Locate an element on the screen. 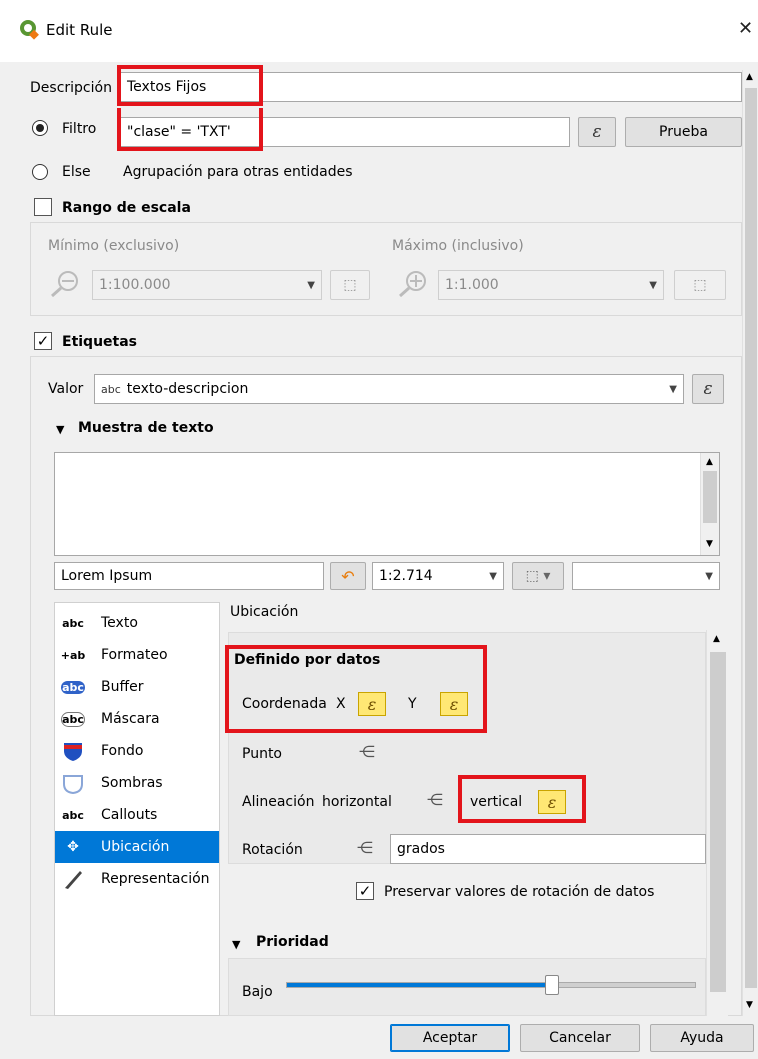  sidebar-item-fondo: Fondo is located at coordinates (137, 751).